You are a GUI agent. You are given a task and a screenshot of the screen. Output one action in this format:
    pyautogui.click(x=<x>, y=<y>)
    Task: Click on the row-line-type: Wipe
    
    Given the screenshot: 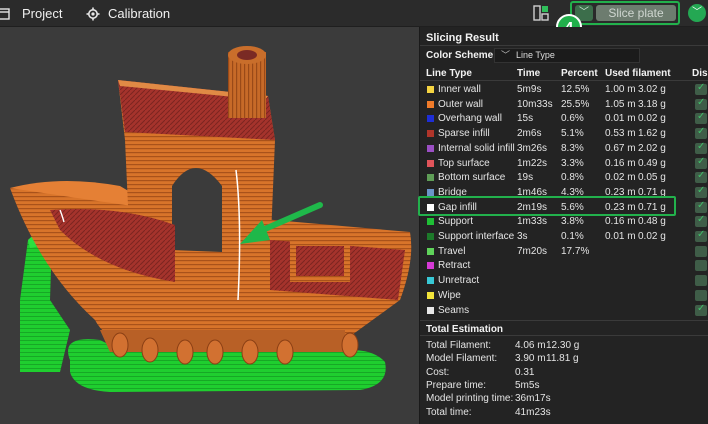 What is the action you would take?
    pyautogui.click(x=449, y=295)
    